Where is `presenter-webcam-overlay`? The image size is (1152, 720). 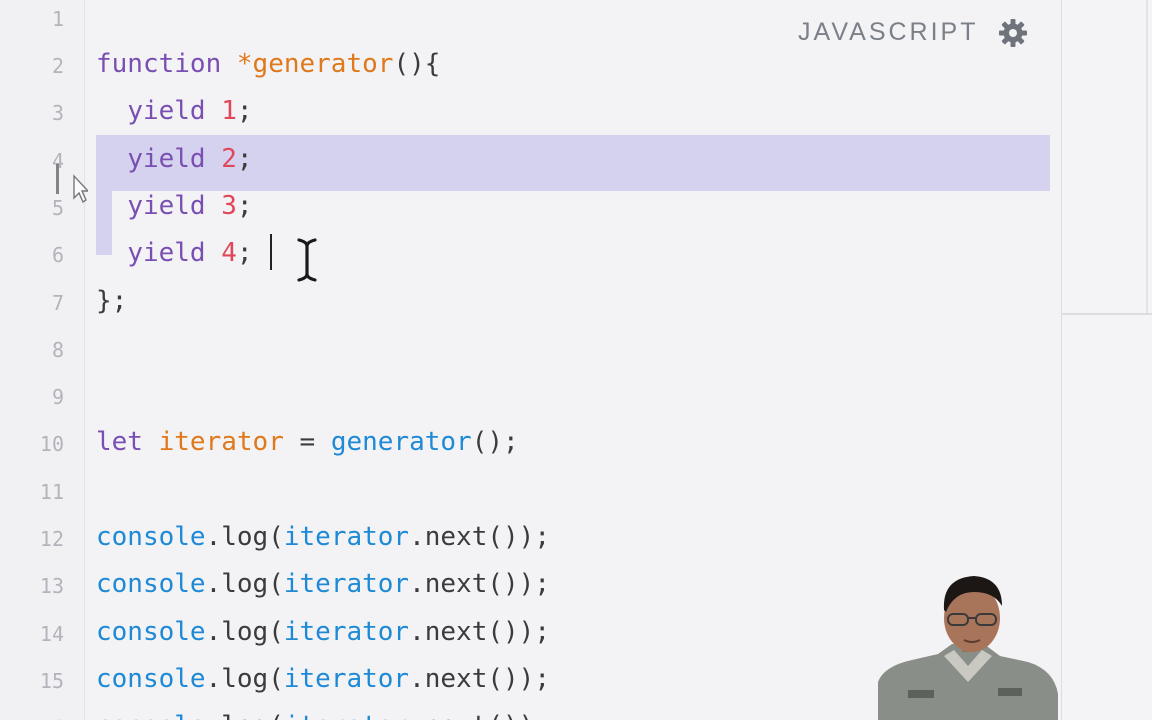 presenter-webcam-overlay is located at coordinates (968, 648).